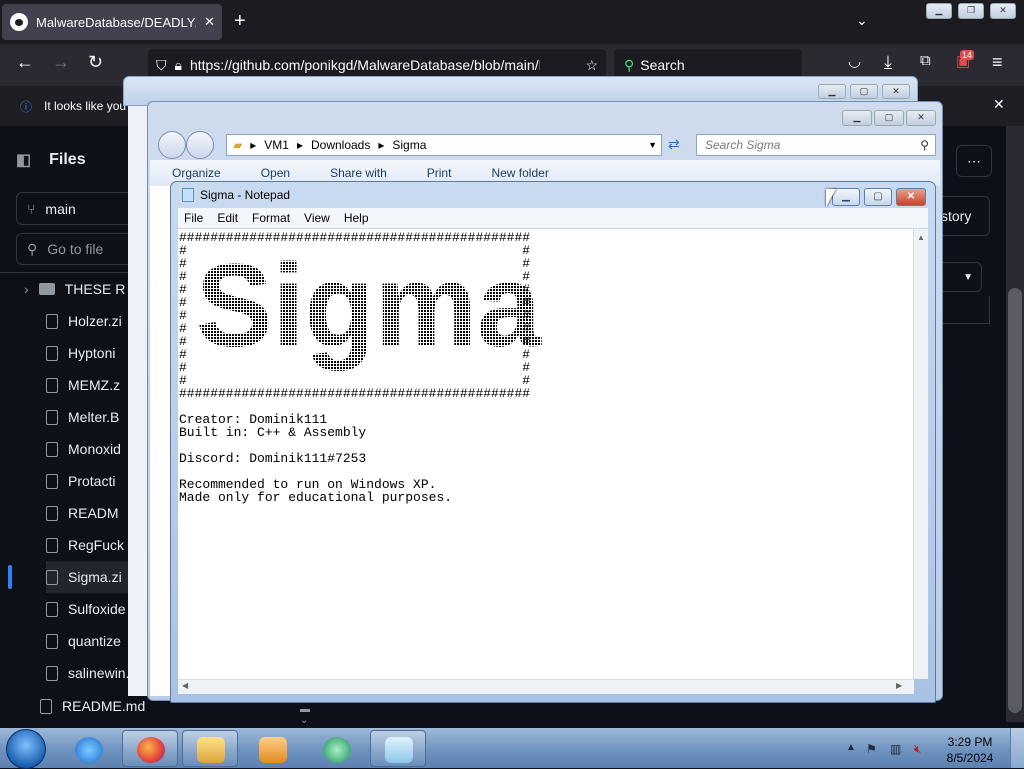 The height and width of the screenshot is (769, 1024). Describe the element at coordinates (851, 747) in the screenshot. I see `tray-chevron-icon: ▲` at that location.